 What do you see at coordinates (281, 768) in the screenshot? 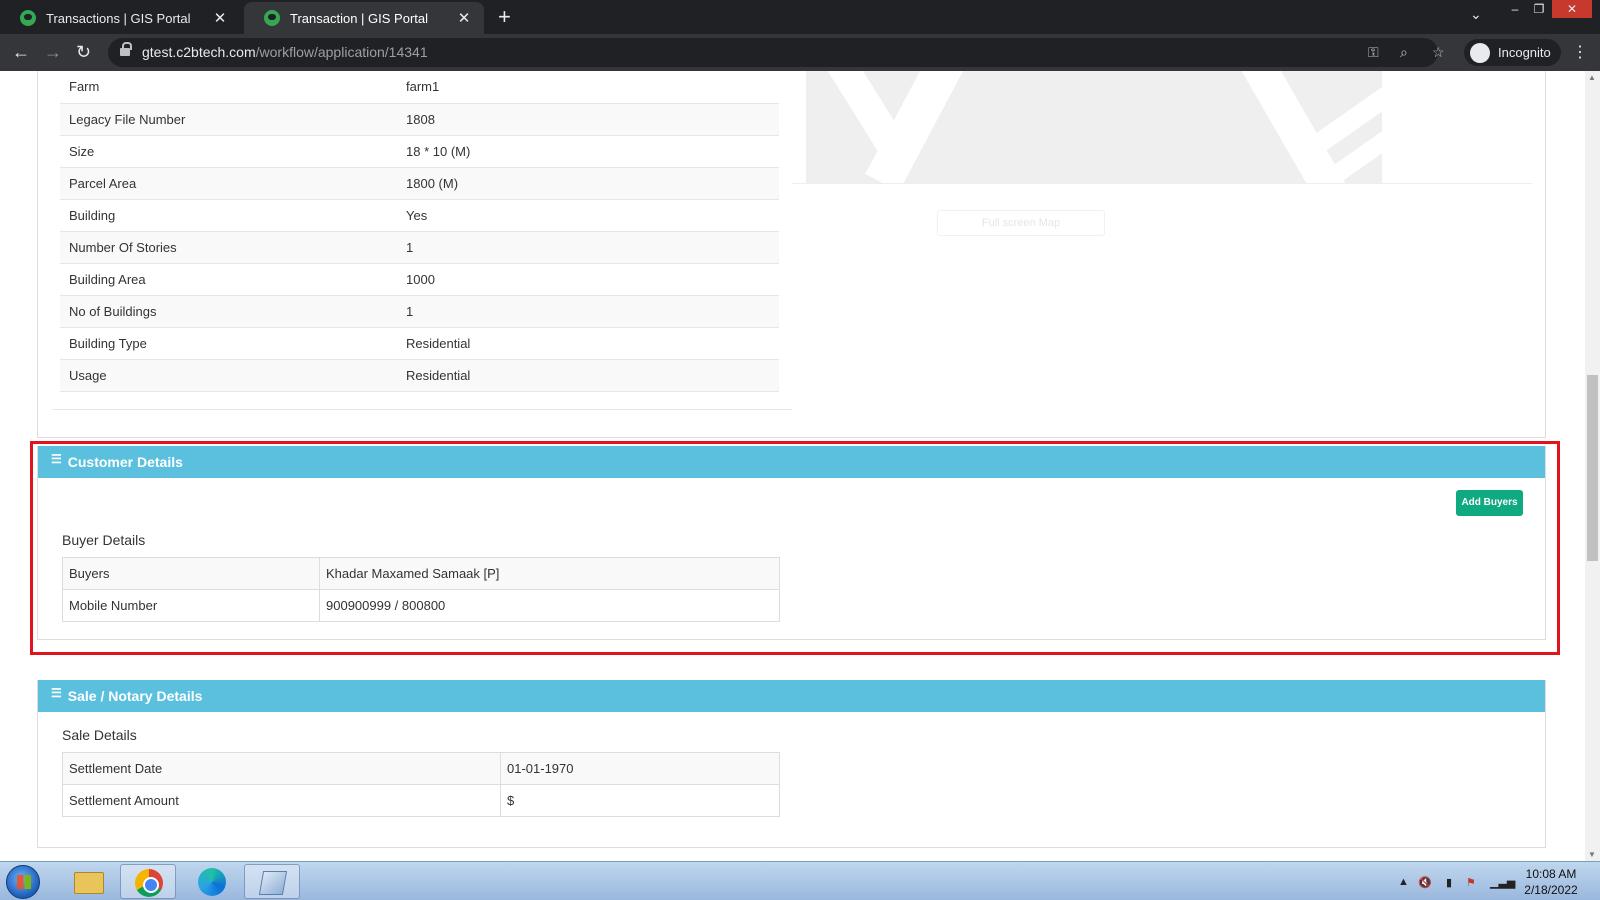
I see `row-label: Settlement Date` at bounding box center [281, 768].